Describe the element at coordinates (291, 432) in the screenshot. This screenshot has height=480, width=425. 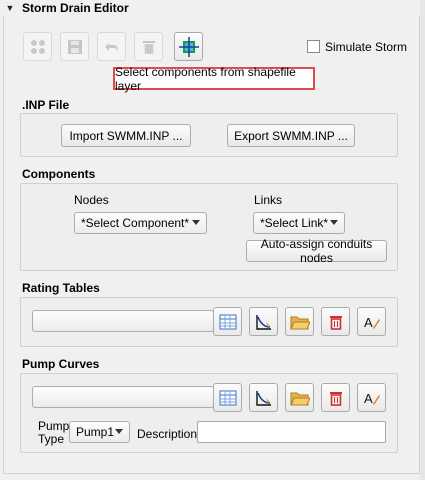
I see `description-input` at that location.